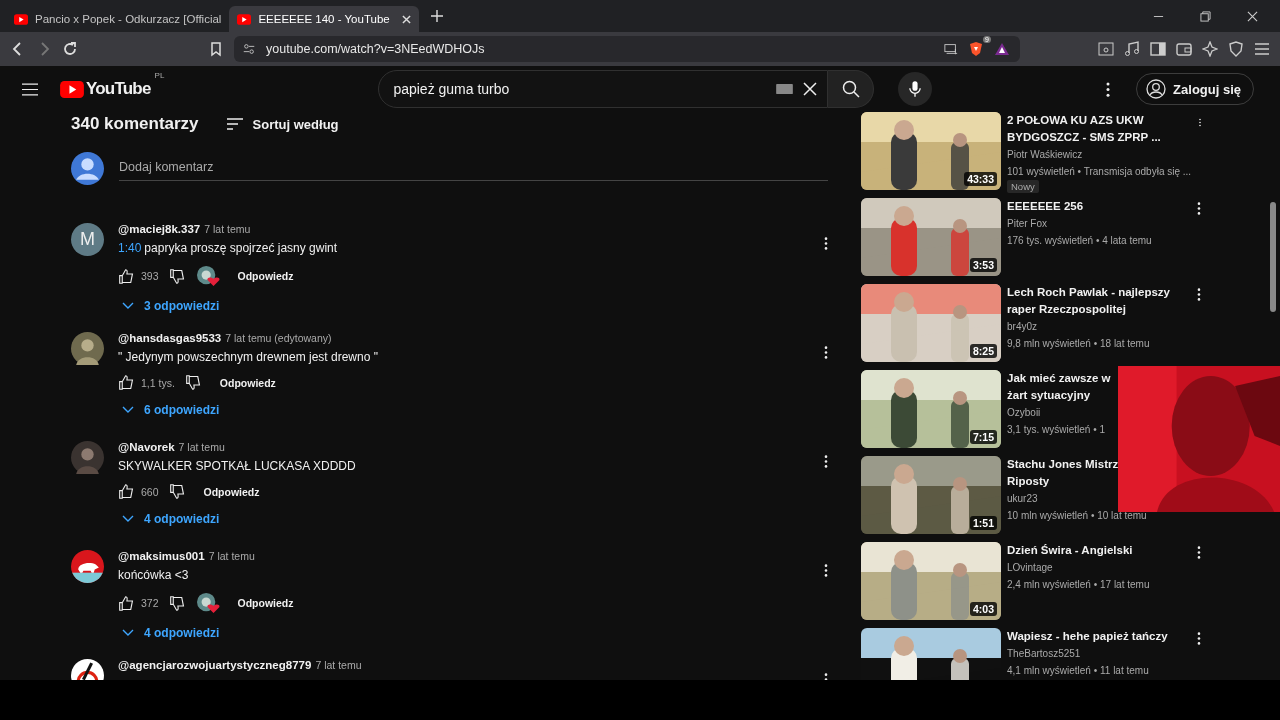  What do you see at coordinates (1087, 636) in the screenshot?
I see `video-title: Wapiesz - hehe papież tańczy` at bounding box center [1087, 636].